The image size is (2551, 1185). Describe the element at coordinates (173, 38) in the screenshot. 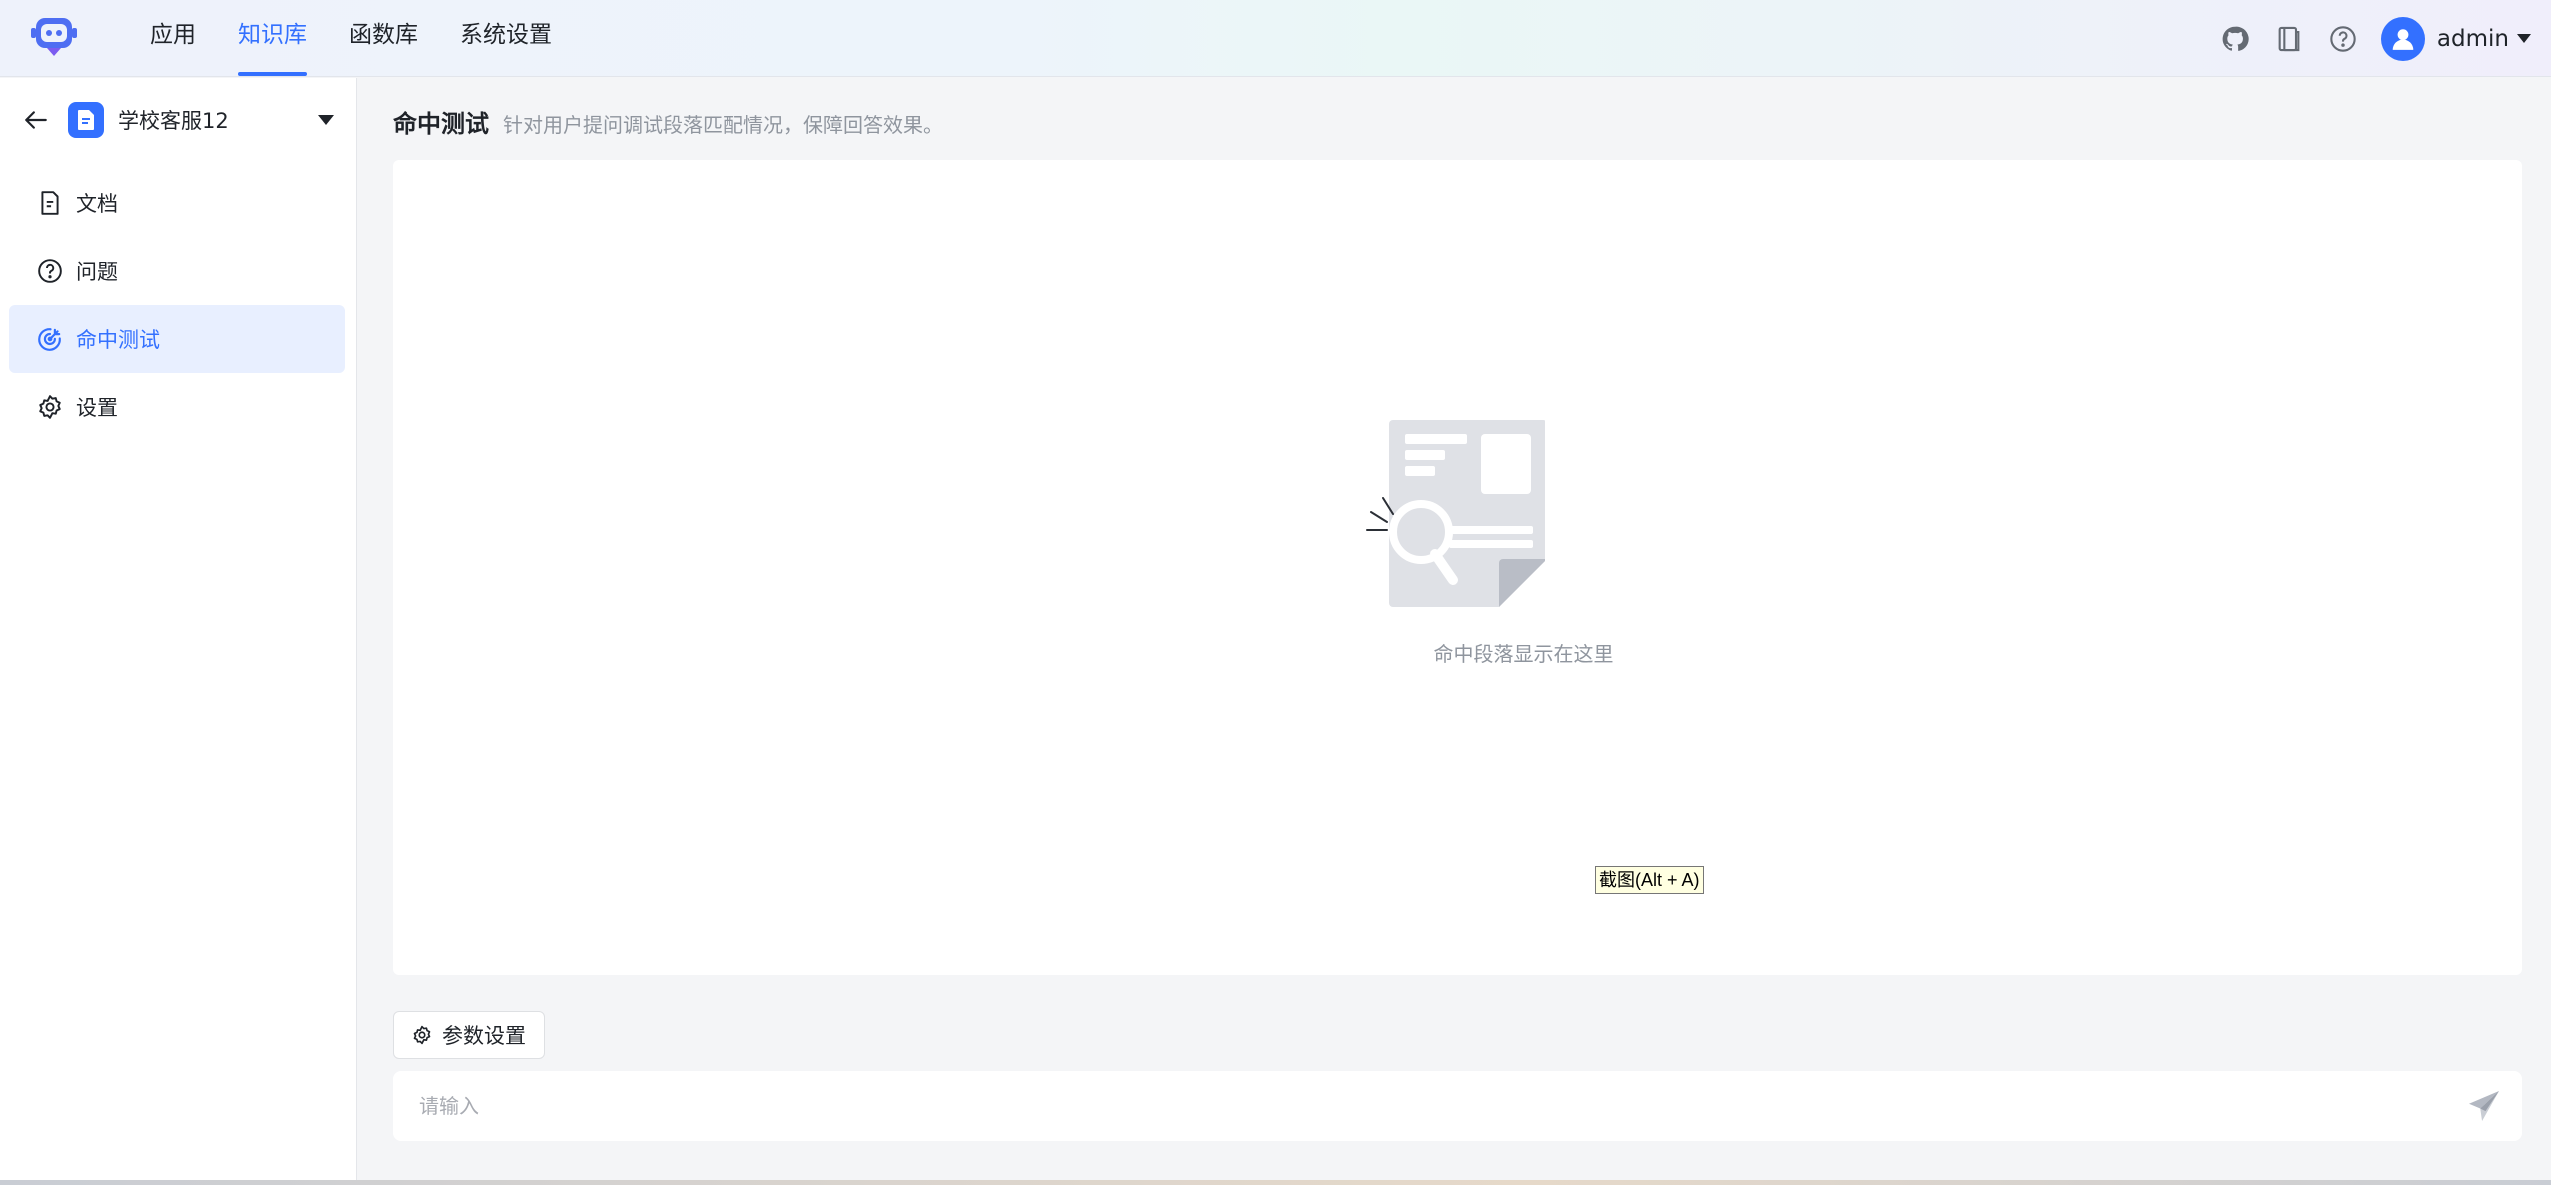

I see `nav-item-apps: 应用` at that location.